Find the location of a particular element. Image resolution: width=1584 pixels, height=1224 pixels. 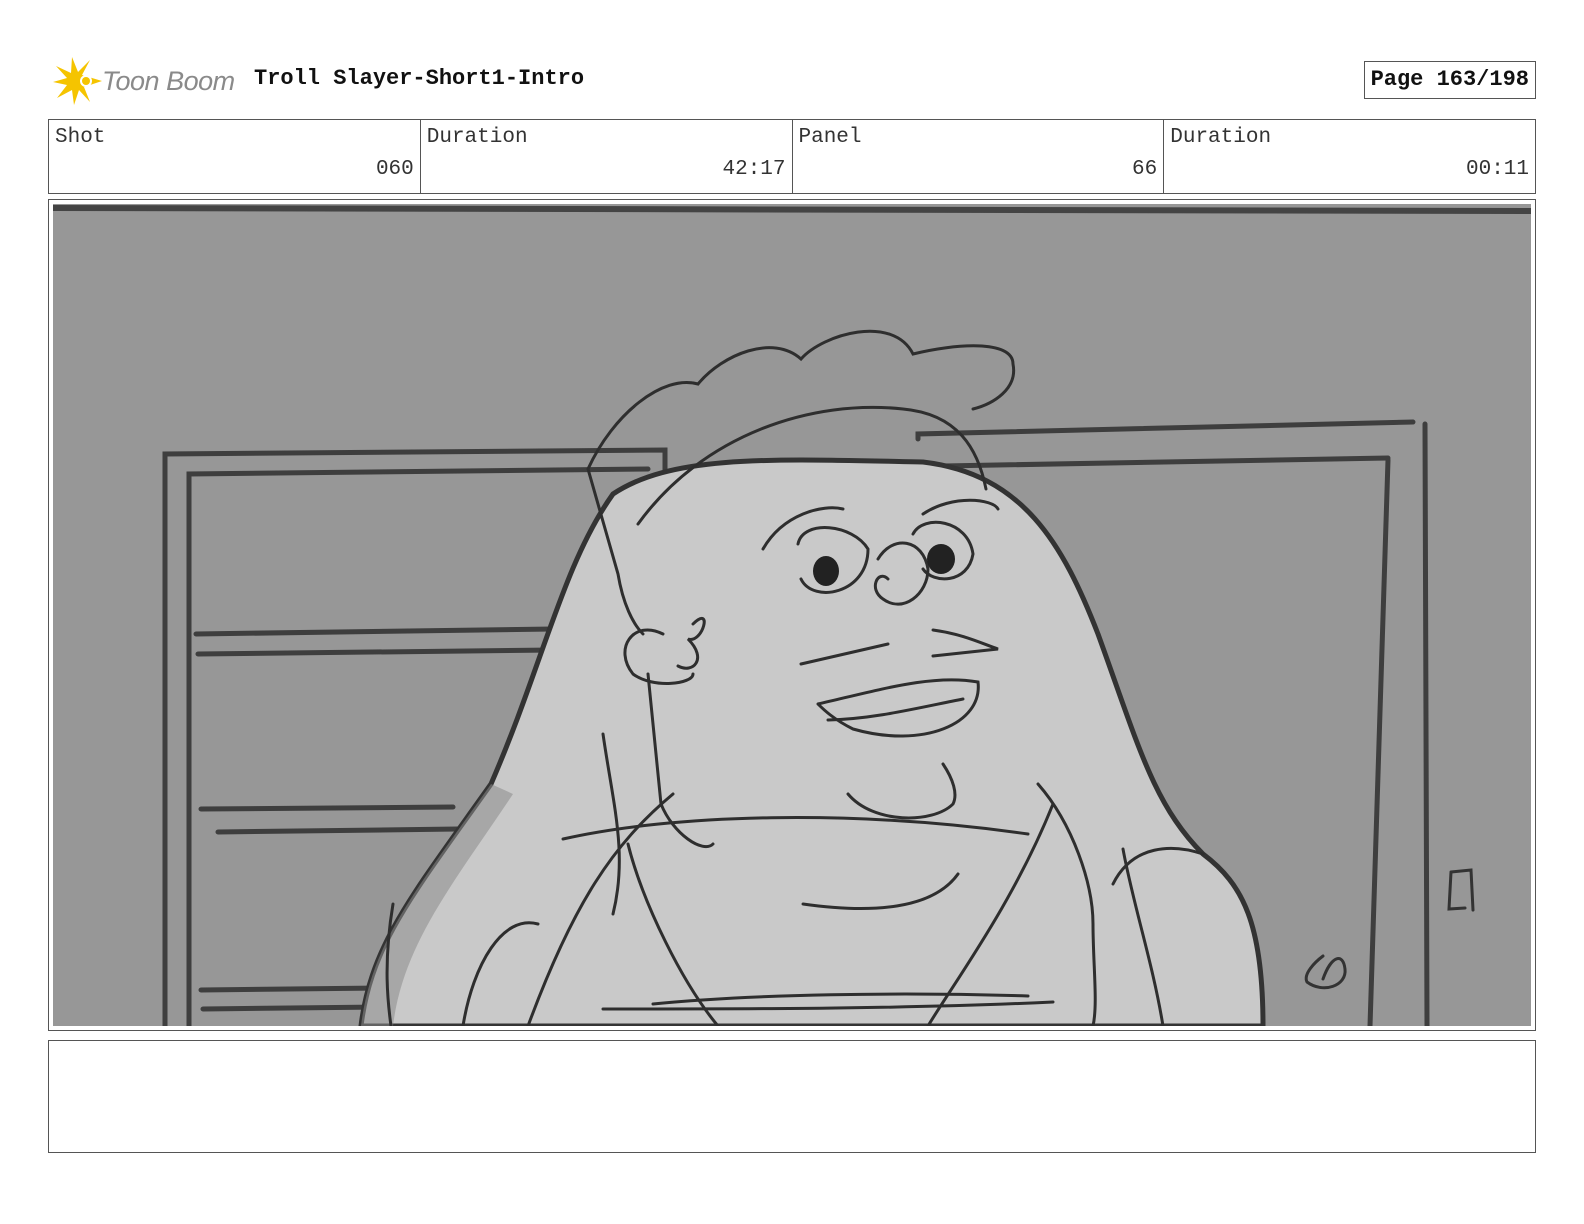

panel-cell: Panel 66 is located at coordinates (979, 156).